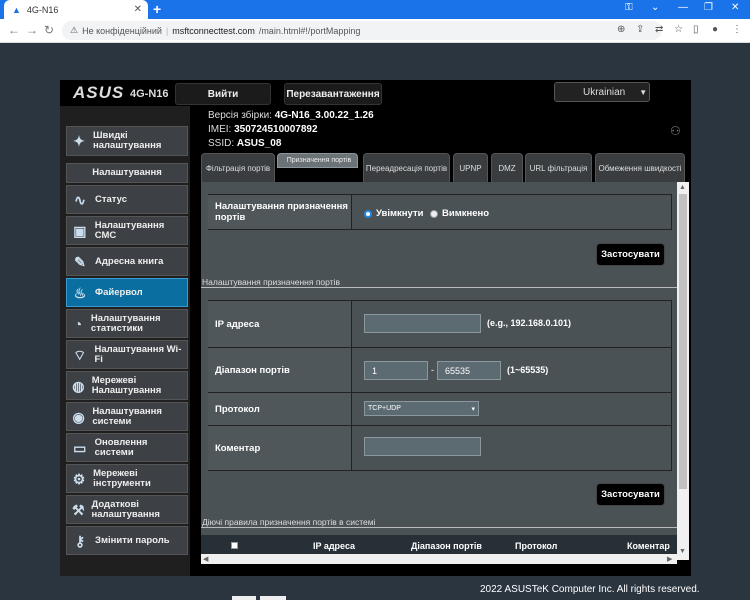 Image resolution: width=750 pixels, height=600 pixels. Describe the element at coordinates (42, 9) in the screenshot. I see `tab-title: 4G-N16` at that location.